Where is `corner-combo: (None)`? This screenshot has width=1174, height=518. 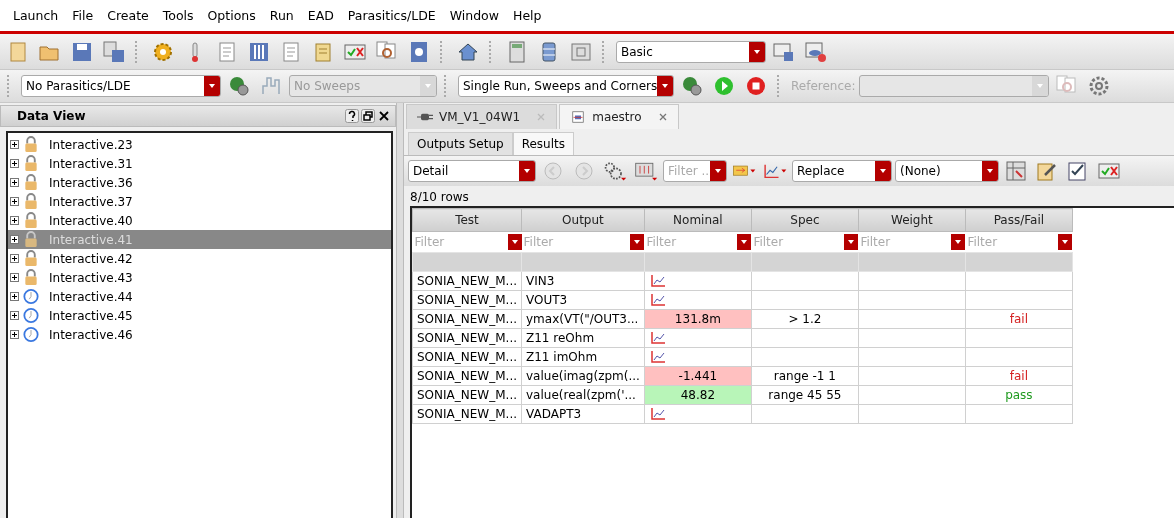 corner-combo: (None) is located at coordinates (947, 171).